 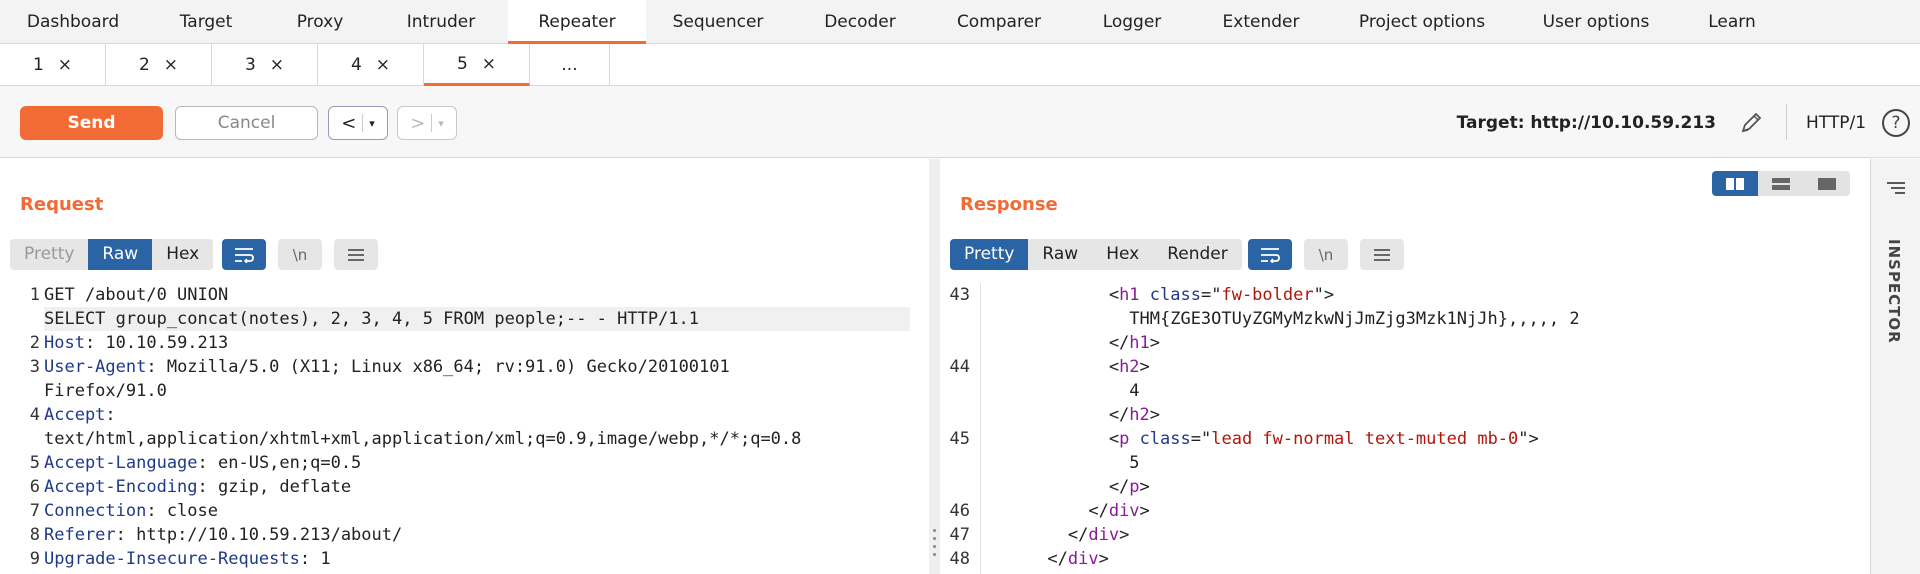 I want to click on tab-extender: Extender, so click(x=1261, y=22).